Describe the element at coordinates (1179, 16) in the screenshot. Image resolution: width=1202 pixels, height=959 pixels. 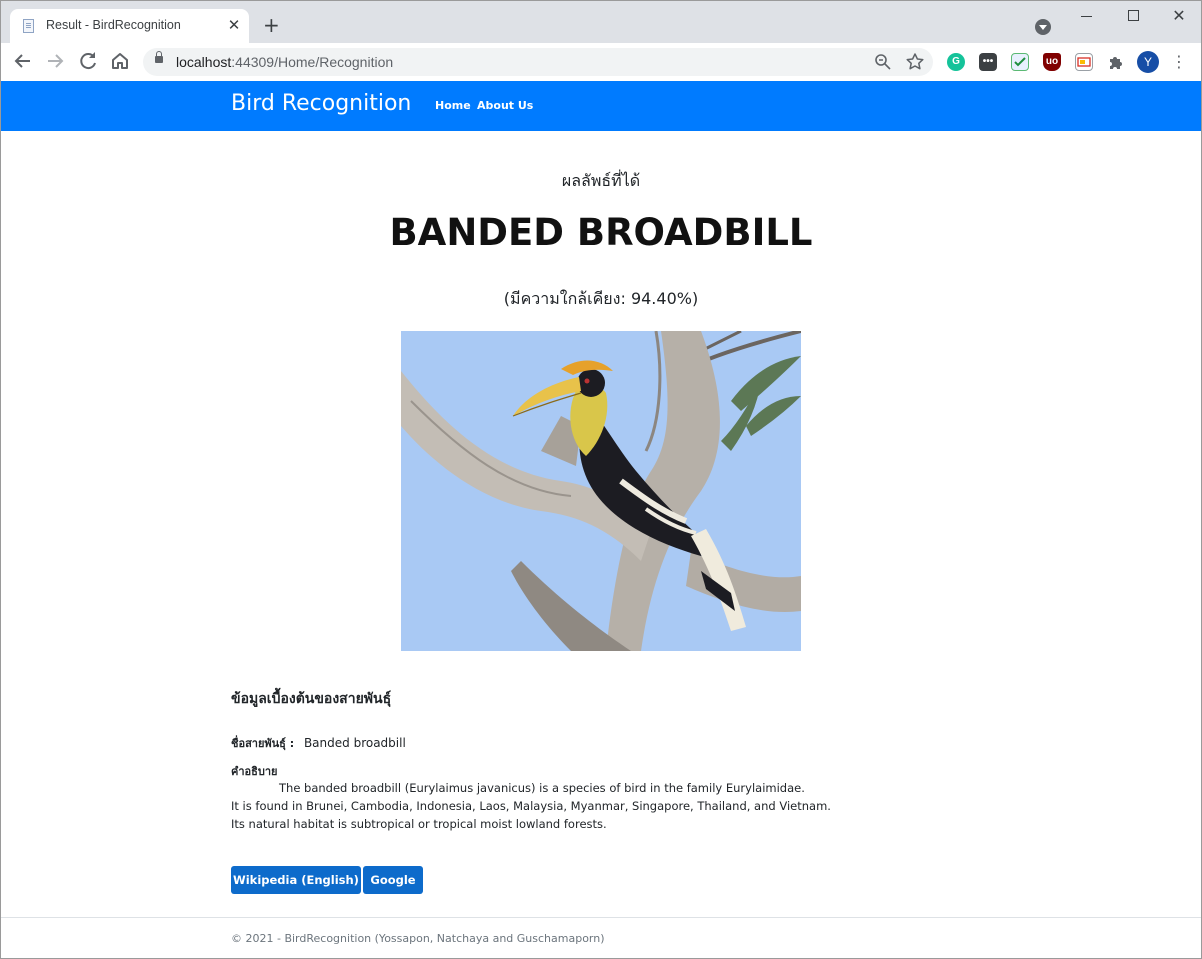
I see `window-close-icon: ✕` at that location.